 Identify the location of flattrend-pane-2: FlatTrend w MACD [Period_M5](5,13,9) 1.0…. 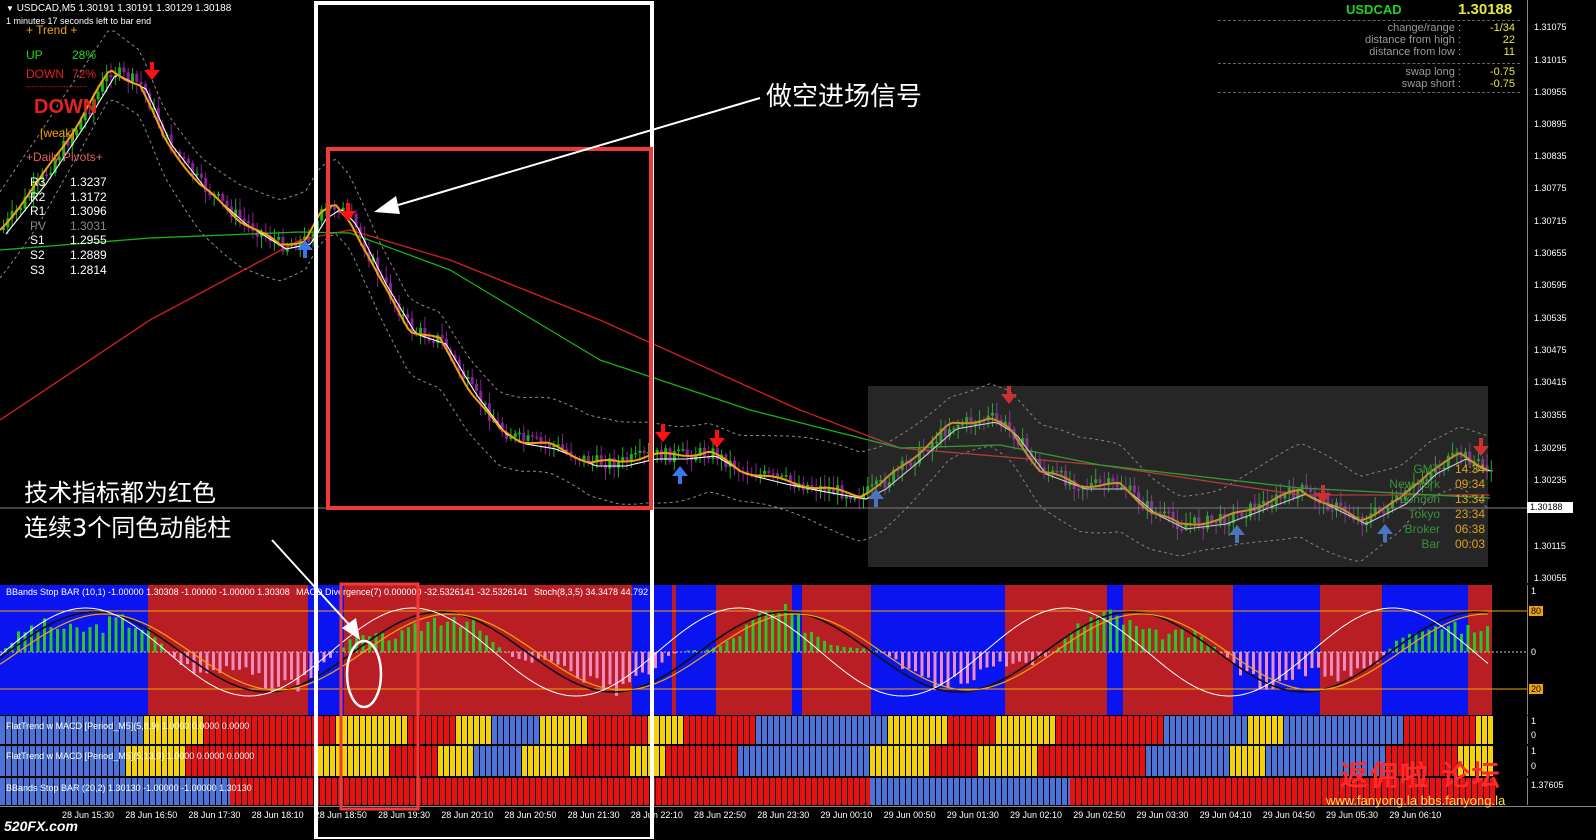
(763, 761).